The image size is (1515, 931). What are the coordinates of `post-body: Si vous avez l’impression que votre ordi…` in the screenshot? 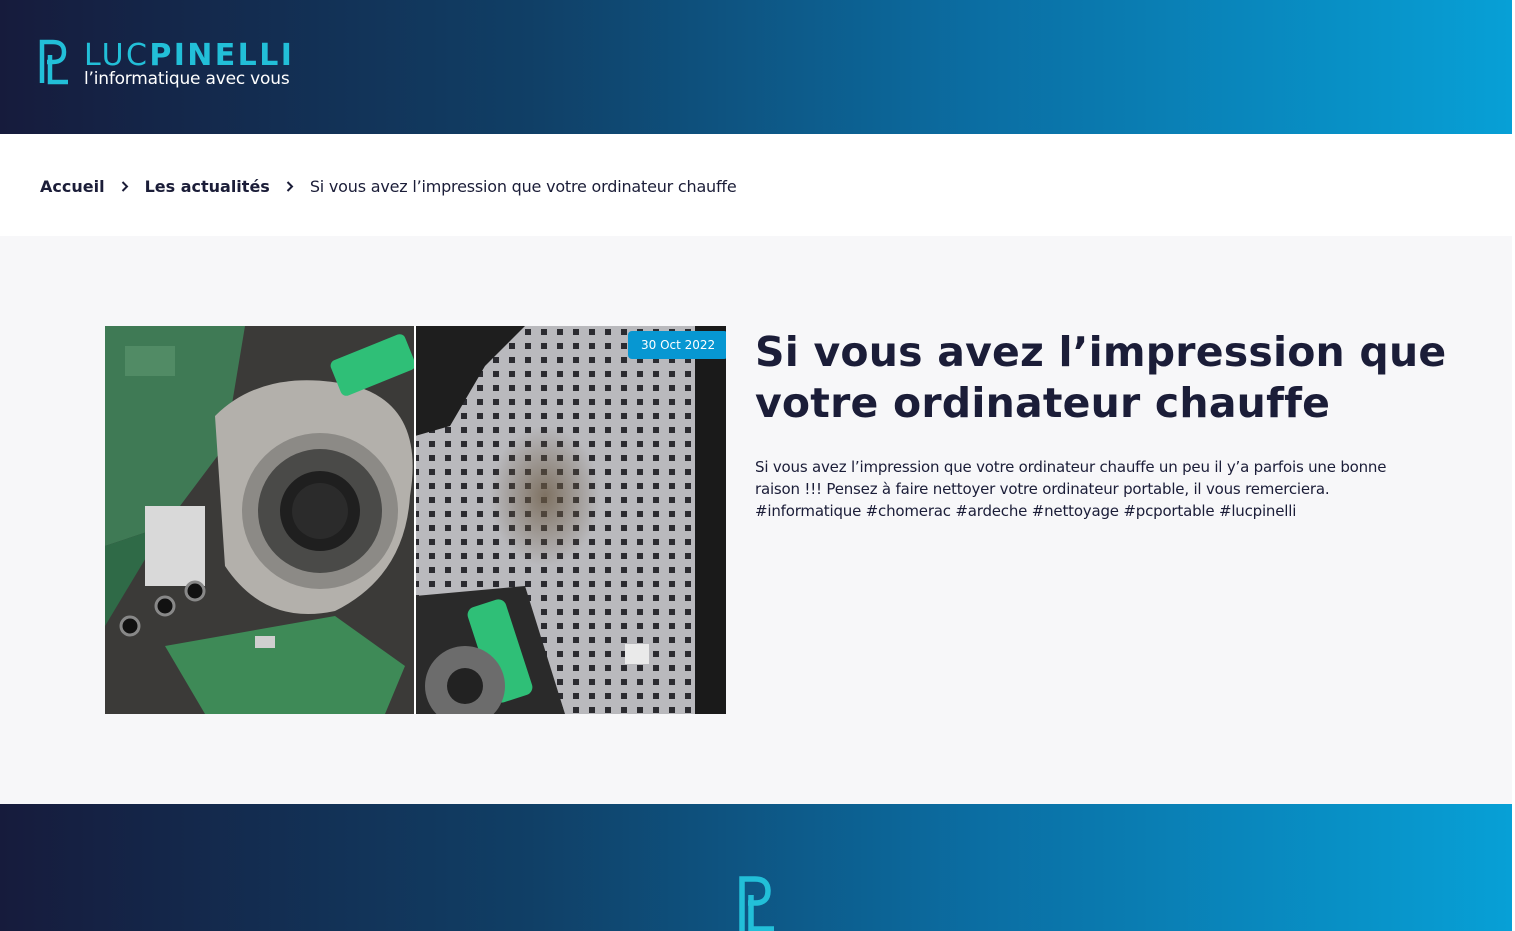 It's located at (1071, 489).